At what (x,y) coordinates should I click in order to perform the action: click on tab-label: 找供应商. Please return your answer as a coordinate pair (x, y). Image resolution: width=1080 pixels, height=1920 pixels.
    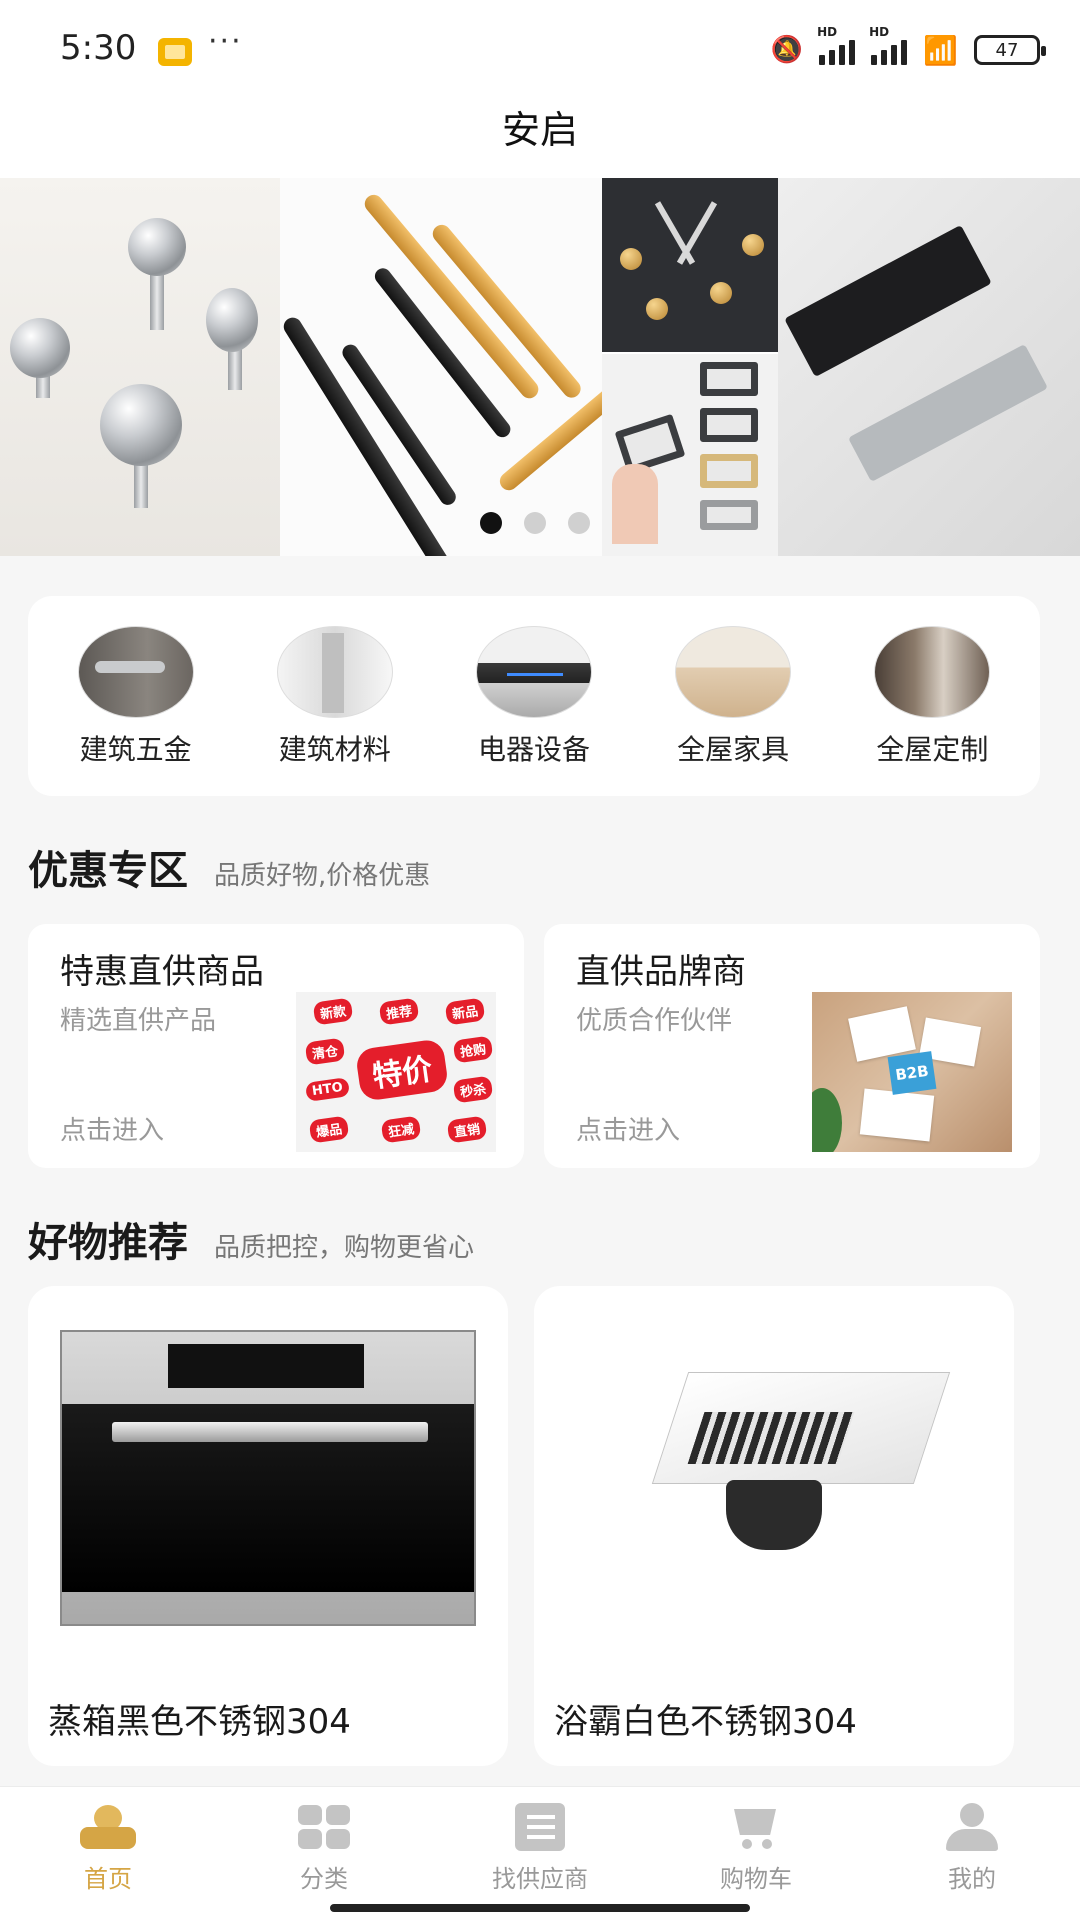
    Looking at the image, I should click on (540, 1879).